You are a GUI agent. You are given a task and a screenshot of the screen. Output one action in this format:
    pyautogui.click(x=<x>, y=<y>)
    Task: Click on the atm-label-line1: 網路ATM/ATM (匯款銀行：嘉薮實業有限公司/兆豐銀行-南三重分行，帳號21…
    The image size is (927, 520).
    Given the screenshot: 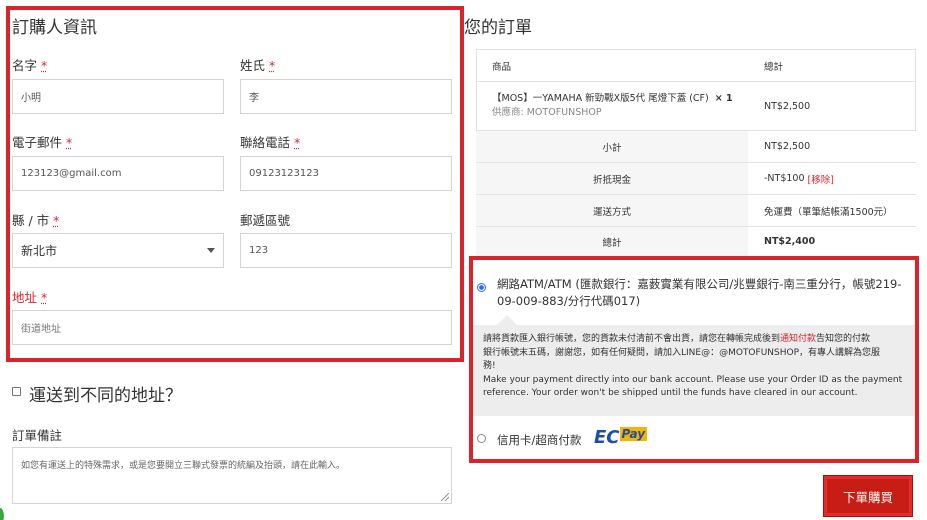 What is the action you would take?
    pyautogui.click(x=699, y=284)
    